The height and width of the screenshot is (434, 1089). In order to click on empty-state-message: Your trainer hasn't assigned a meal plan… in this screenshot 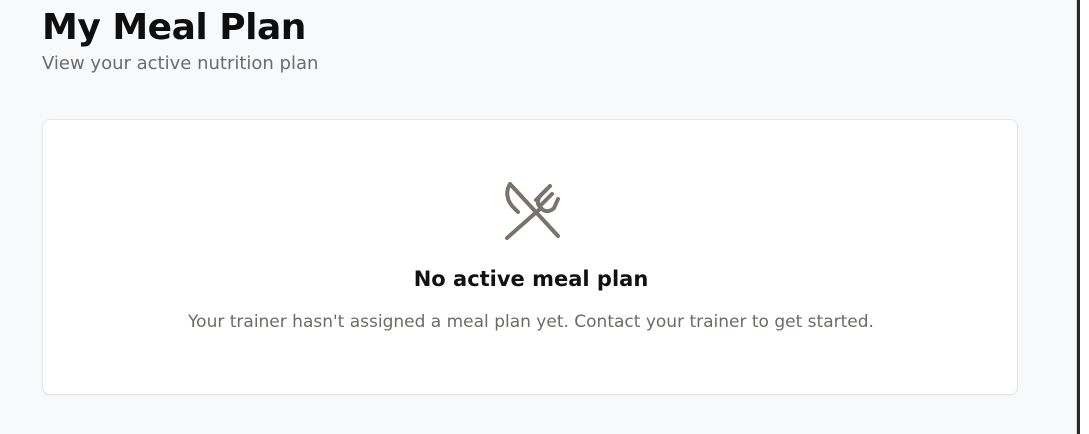, I will do `click(531, 322)`.